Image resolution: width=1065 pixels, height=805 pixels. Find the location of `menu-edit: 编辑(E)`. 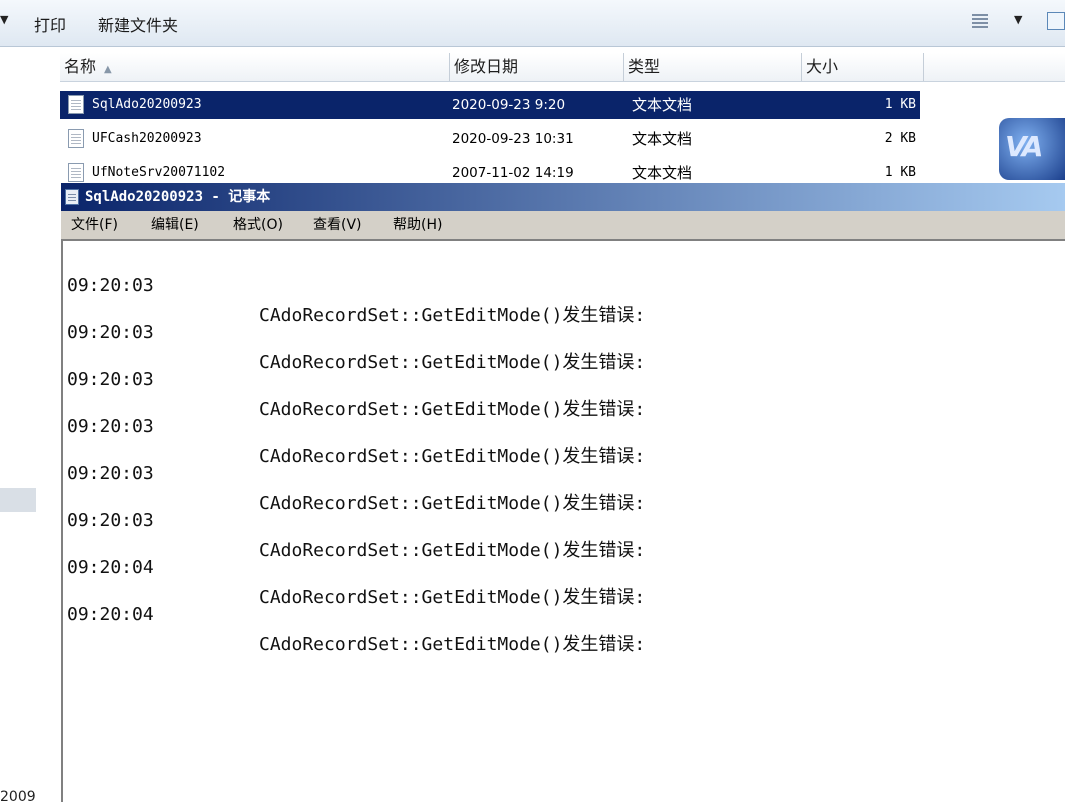

menu-edit: 编辑(E) is located at coordinates (175, 225).